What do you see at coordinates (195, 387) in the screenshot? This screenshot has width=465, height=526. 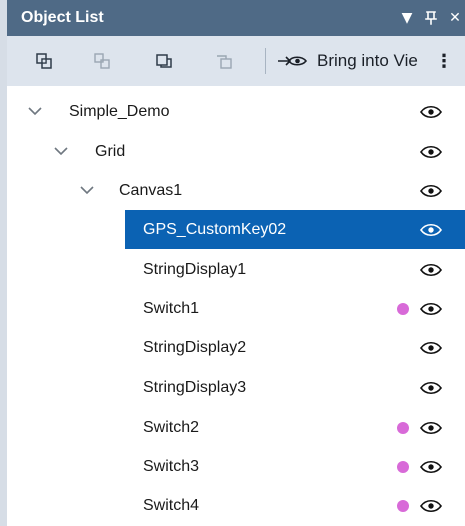 I see `tree-item-label: StringDisplay3` at bounding box center [195, 387].